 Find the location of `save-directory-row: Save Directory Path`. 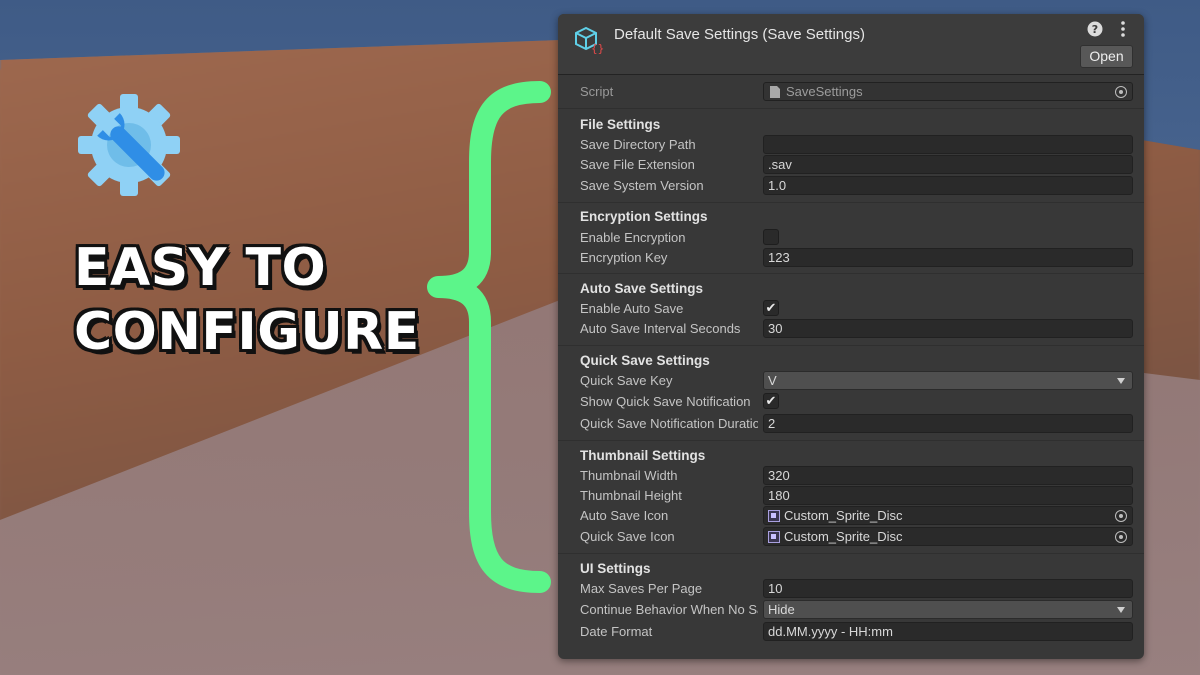

save-directory-row: Save Directory Path is located at coordinates (851, 145).